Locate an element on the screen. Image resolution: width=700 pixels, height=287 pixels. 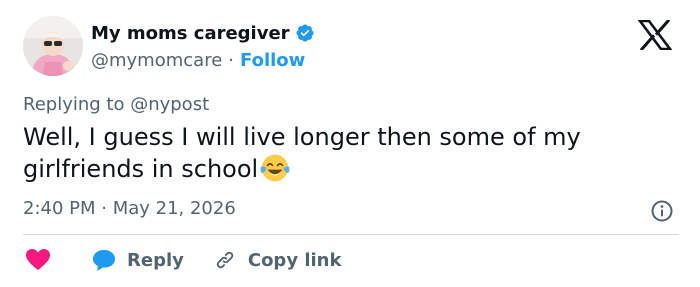
like-button is located at coordinates (37, 260).